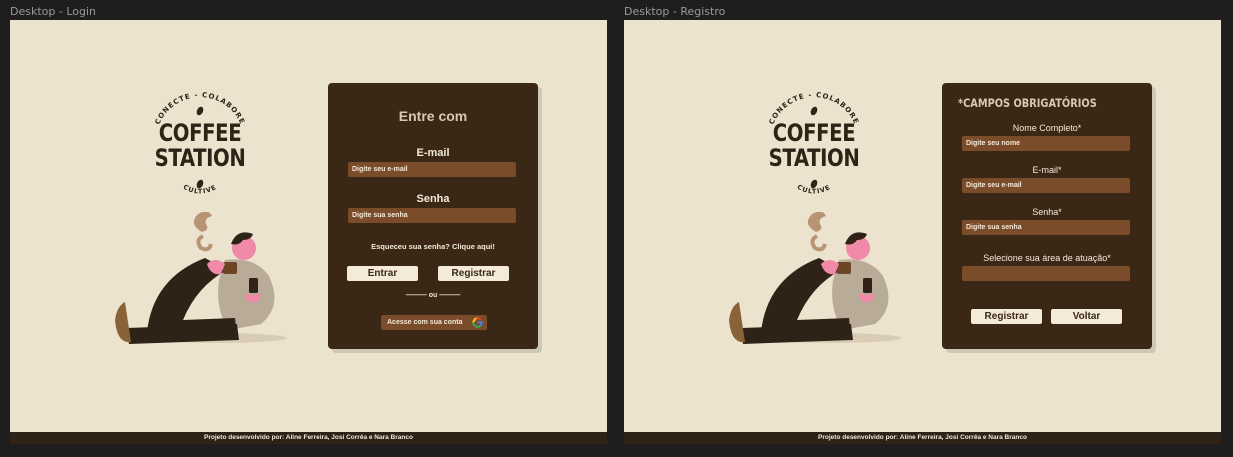 The height and width of the screenshot is (457, 1233). I want to click on enter-button: Entrar, so click(382, 273).